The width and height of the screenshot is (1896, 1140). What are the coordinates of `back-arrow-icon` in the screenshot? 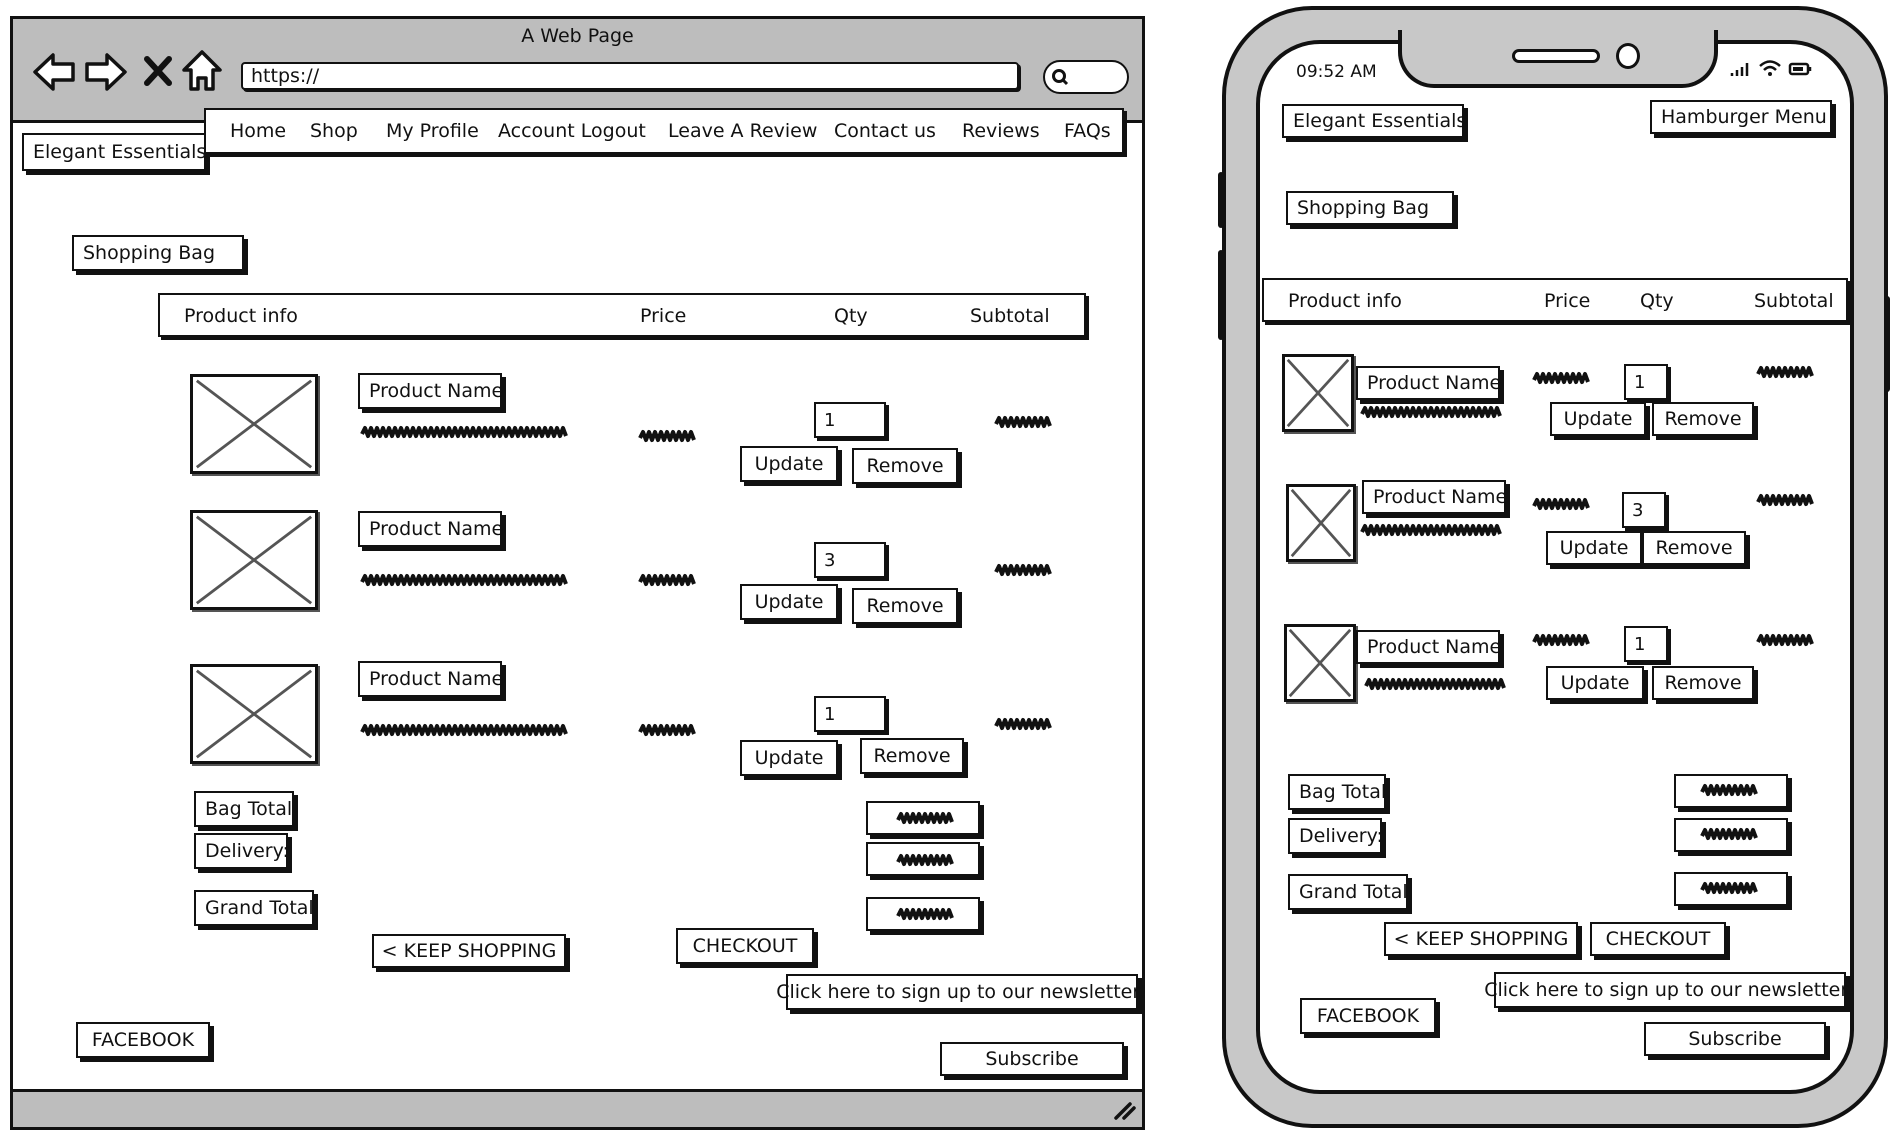 It's located at (54, 72).